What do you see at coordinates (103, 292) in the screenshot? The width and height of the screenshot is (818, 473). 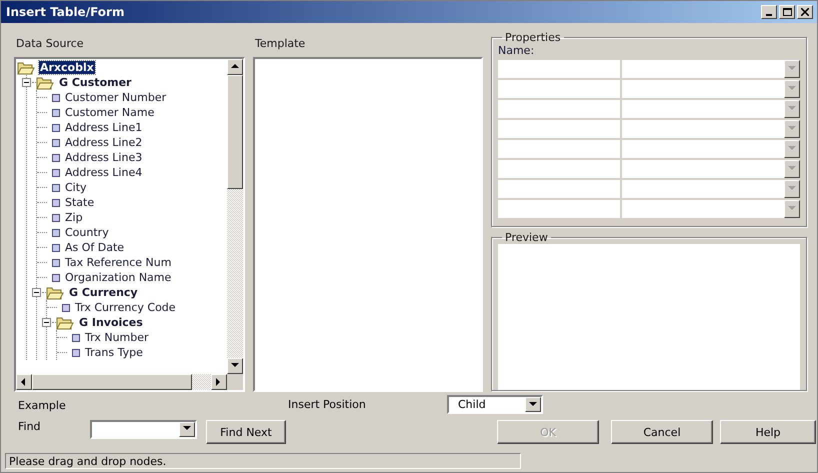 I see `tree-item: G Currency` at bounding box center [103, 292].